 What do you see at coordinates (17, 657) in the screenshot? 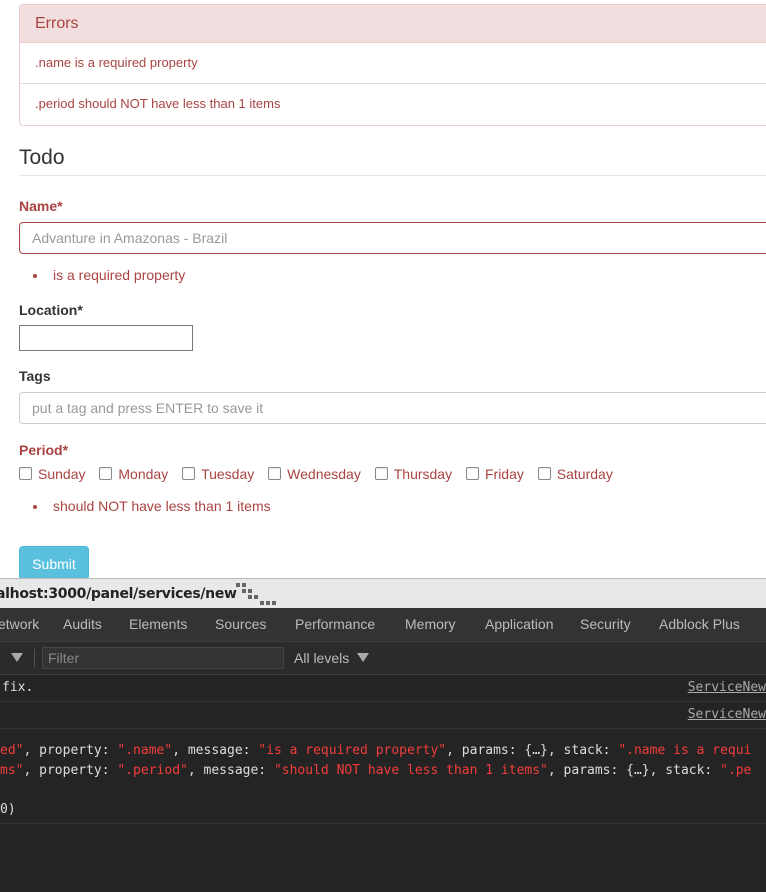
I see `context-dropdown-icon` at bounding box center [17, 657].